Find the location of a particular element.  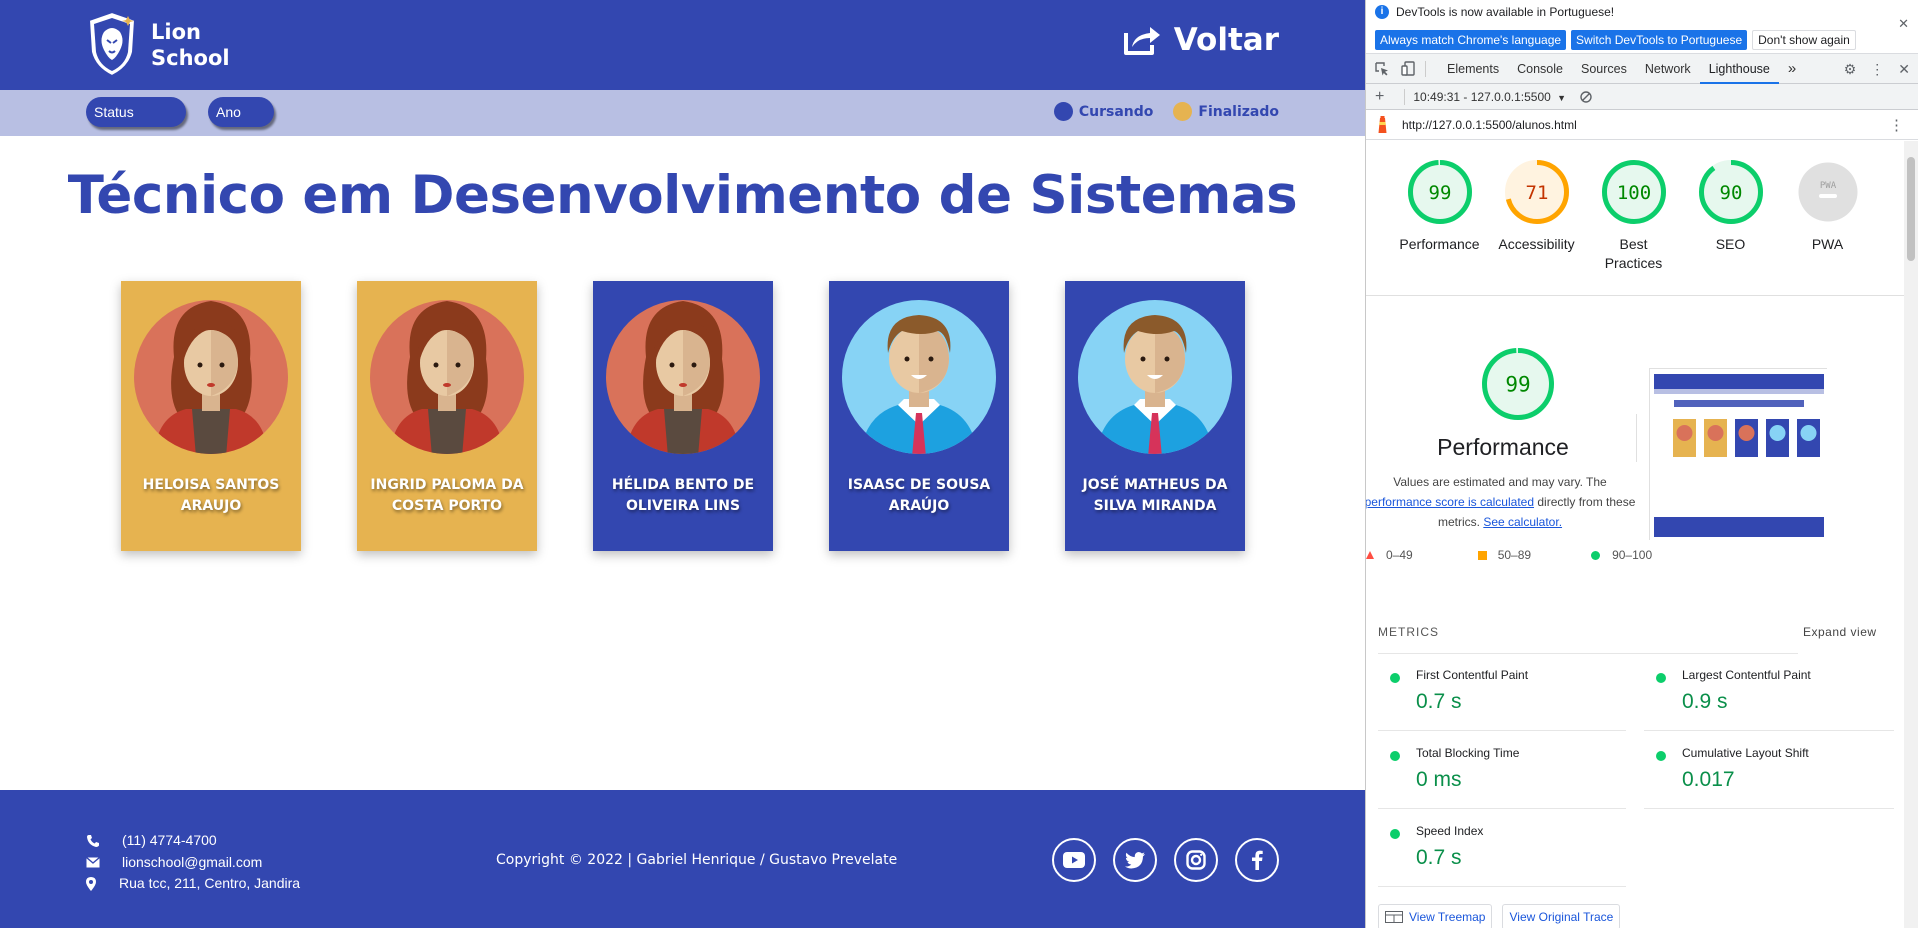

metric-name: Speed Index is located at coordinates (1450, 831).